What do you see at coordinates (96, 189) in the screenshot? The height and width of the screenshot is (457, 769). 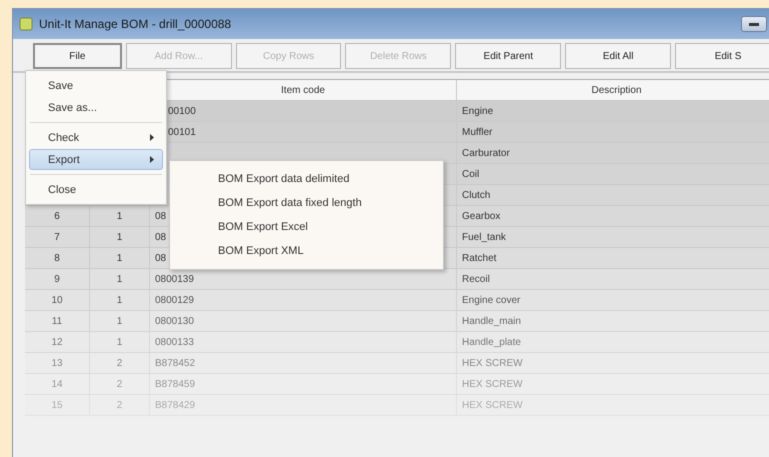 I see `menu-item: Close` at bounding box center [96, 189].